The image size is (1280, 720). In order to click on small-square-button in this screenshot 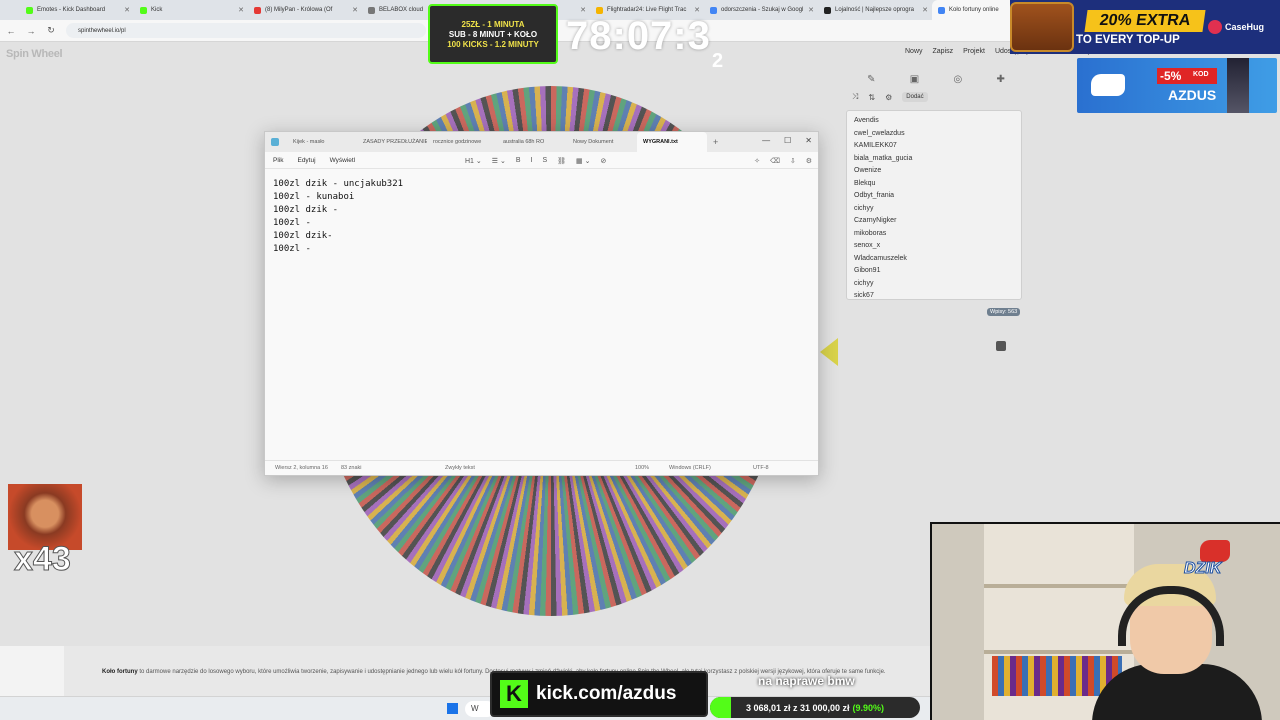, I will do `click(1001, 346)`.